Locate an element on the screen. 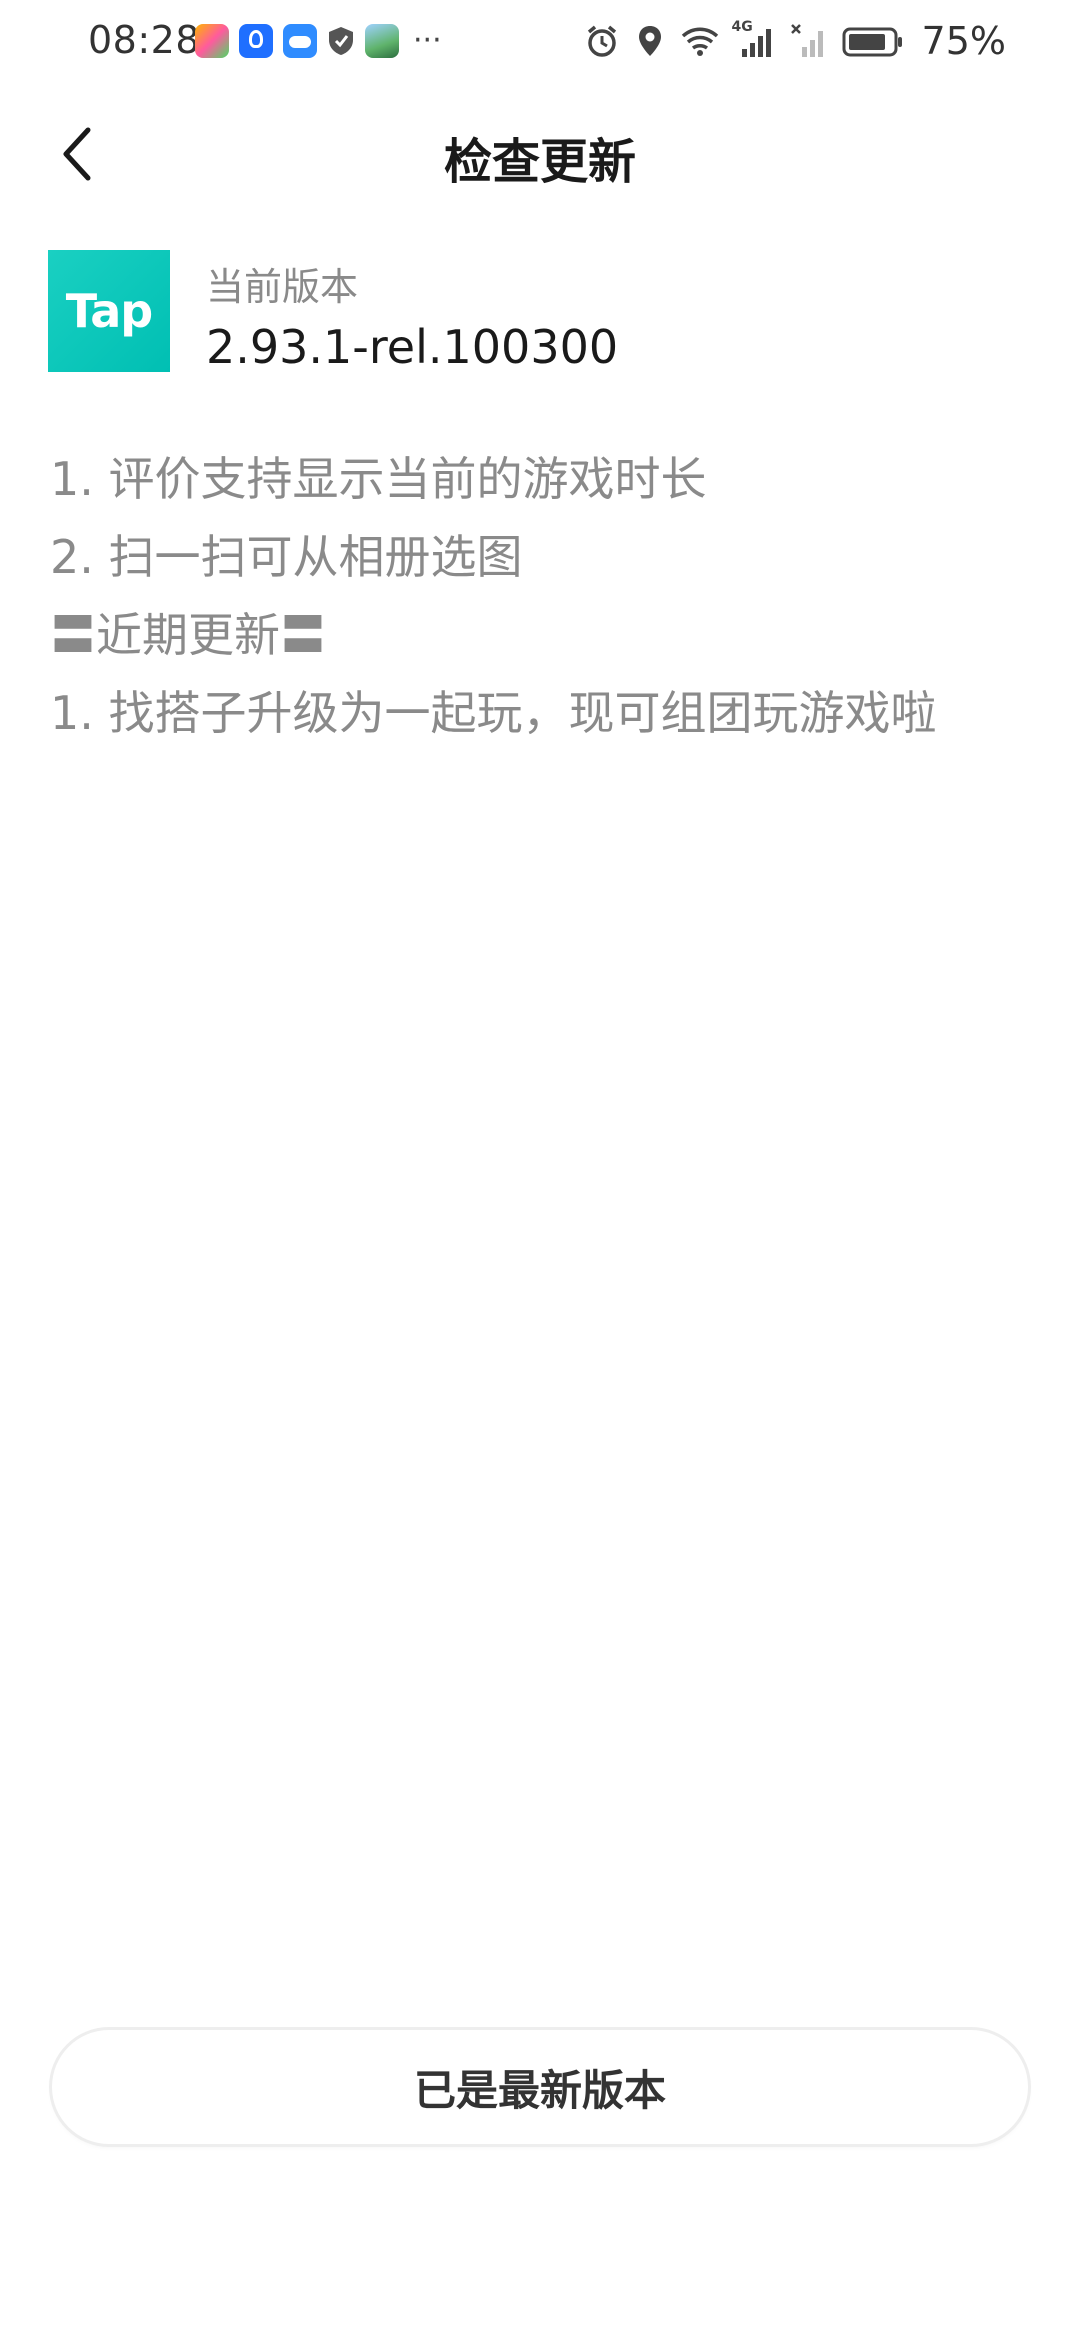  top-app-bar: 检查更新 is located at coordinates (540, 154).